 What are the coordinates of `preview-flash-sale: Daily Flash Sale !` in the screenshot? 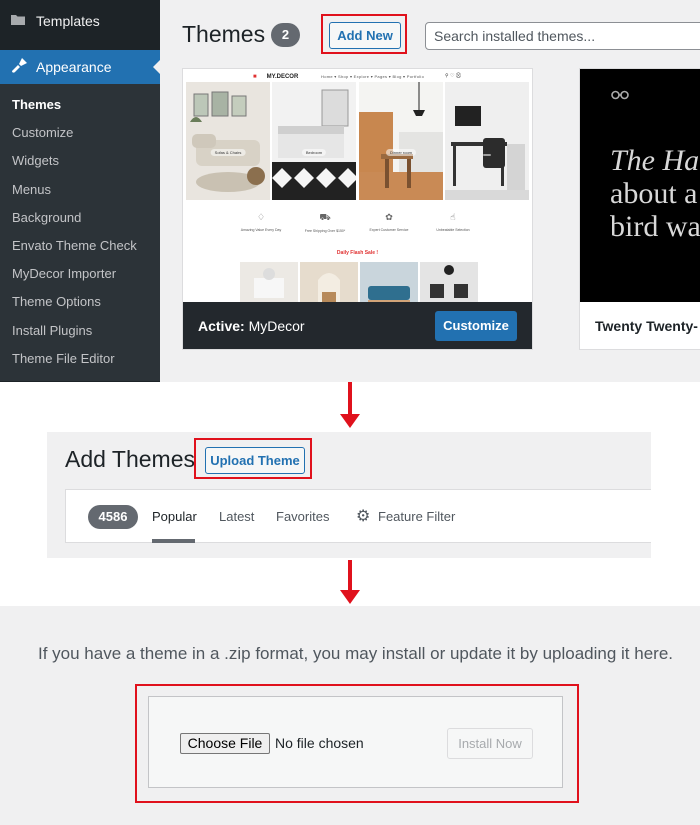 It's located at (357, 253).